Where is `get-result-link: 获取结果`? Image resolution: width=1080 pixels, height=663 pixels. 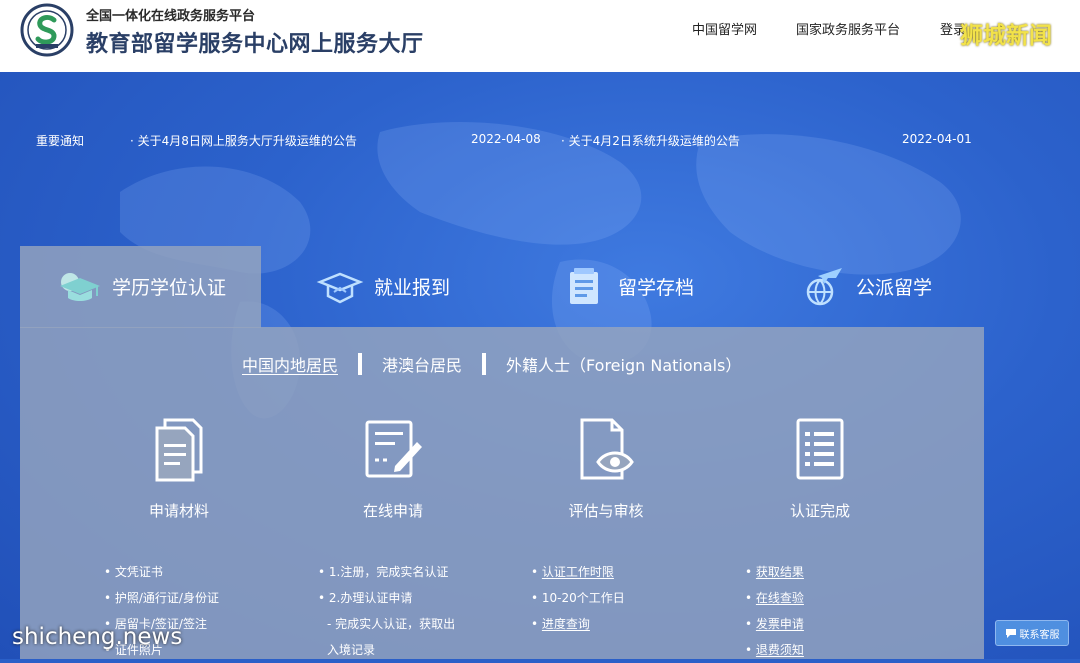
get-result-link: 获取结果 is located at coordinates (780, 572).